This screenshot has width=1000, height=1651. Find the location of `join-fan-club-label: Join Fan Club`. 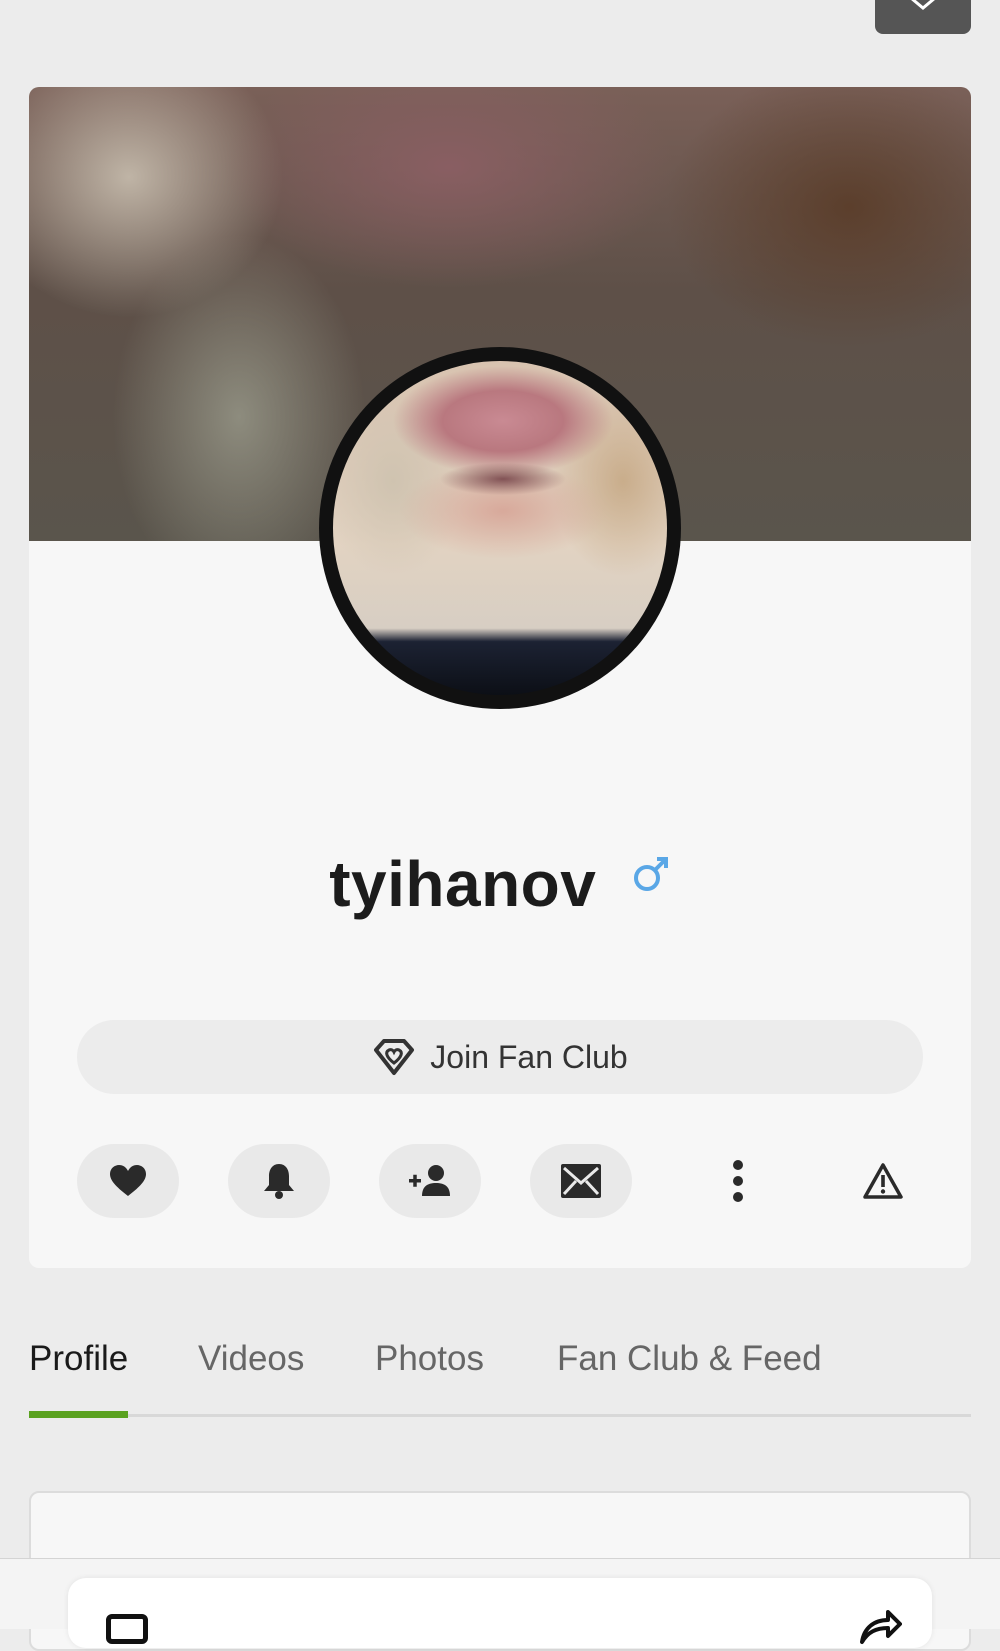

join-fan-club-label: Join Fan Club is located at coordinates (529, 1056).